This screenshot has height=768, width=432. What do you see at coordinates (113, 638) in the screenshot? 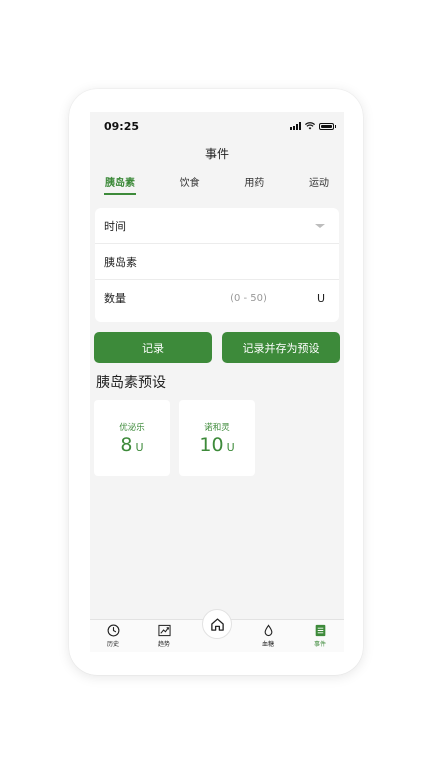
I see `bottom-tab-history: 历史` at bounding box center [113, 638].